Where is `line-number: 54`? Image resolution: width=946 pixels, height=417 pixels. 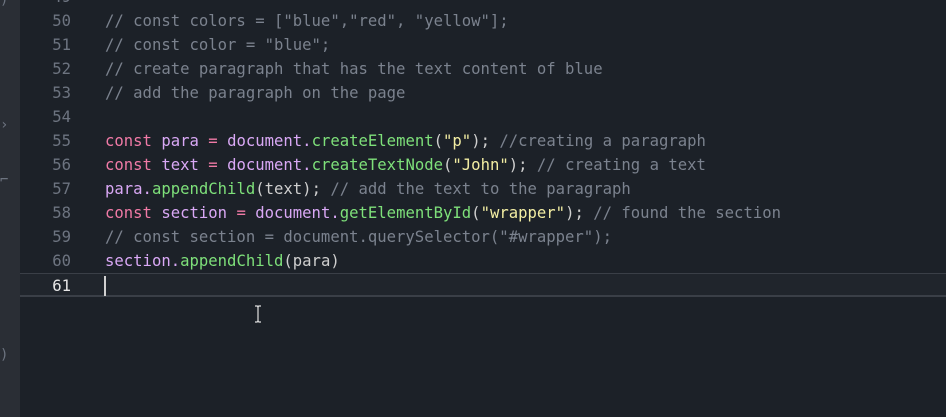
line-number: 54 is located at coordinates (61, 117).